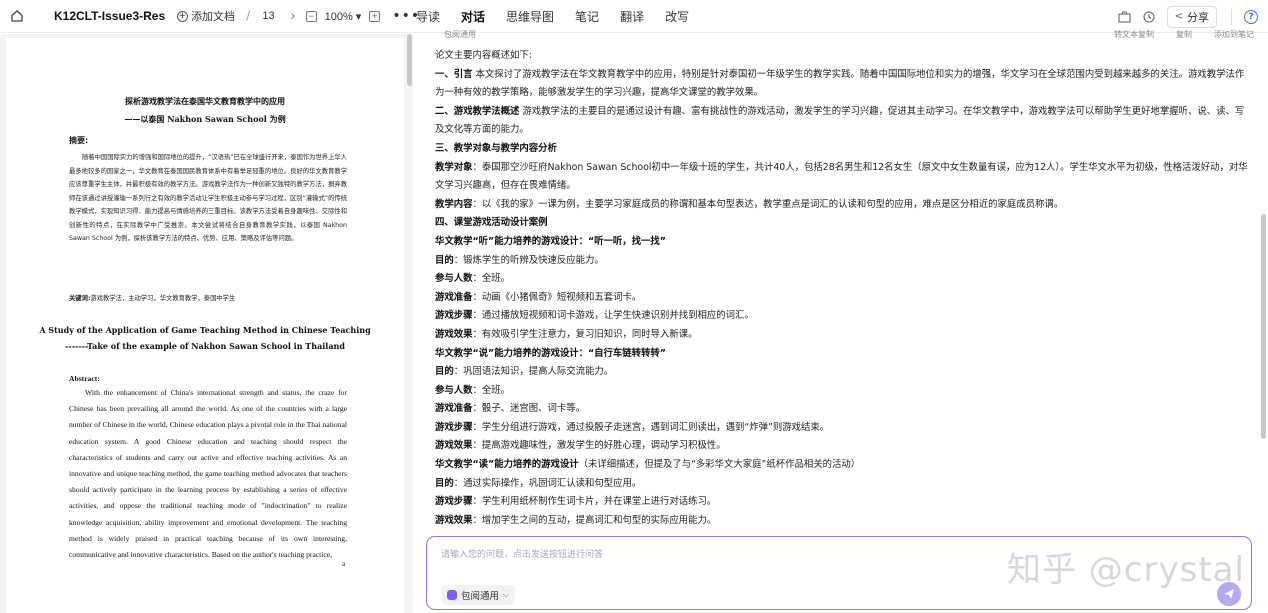  What do you see at coordinates (651, 427) in the screenshot?
I see `answer-line-text: ：学生分组进行游戏，通过投骰子走迷宫，遇到词汇则读出，遇到“炸弹”则游戏结束。` at bounding box center [651, 427].